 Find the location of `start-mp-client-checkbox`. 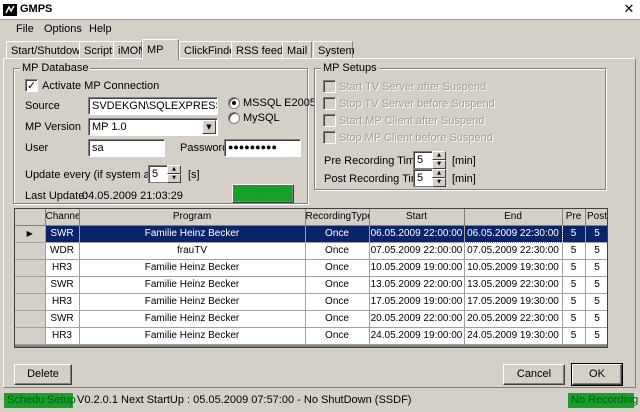

start-mp-client-checkbox is located at coordinates (329, 120).